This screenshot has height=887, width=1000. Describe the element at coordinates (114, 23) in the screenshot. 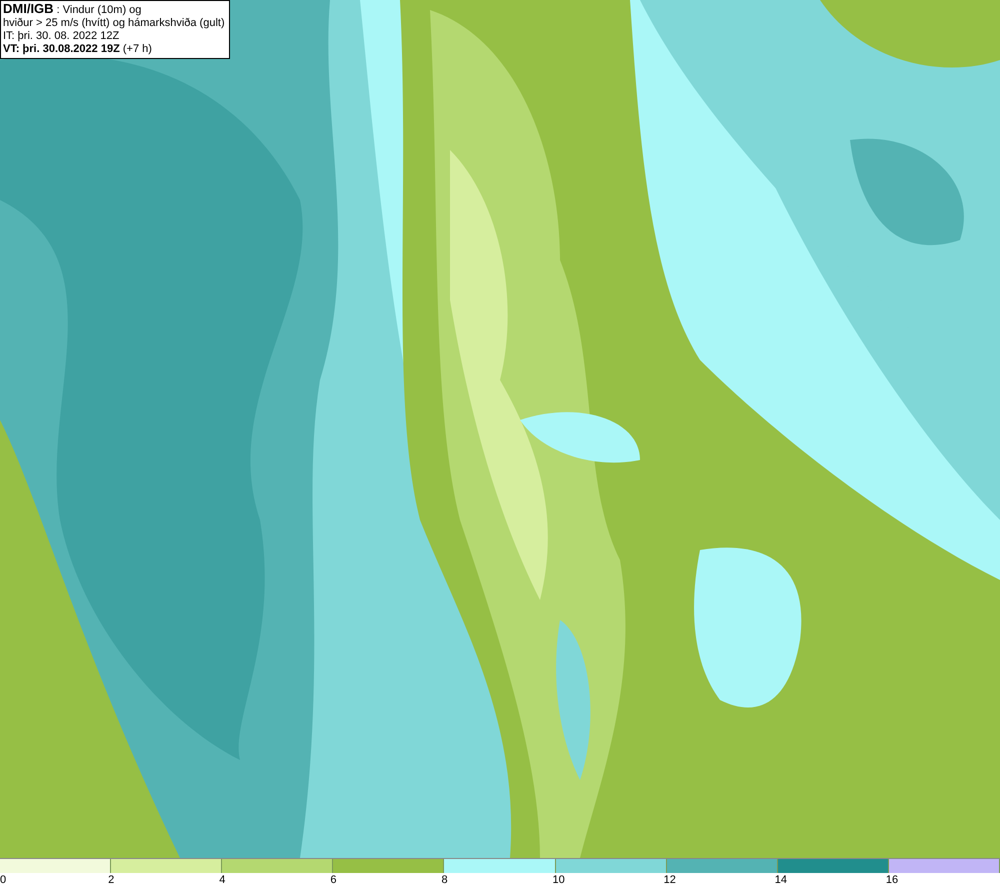

I see `caption-line: hviður > 25 m/s (hvítt) og hámarkshviða (gult)` at that location.